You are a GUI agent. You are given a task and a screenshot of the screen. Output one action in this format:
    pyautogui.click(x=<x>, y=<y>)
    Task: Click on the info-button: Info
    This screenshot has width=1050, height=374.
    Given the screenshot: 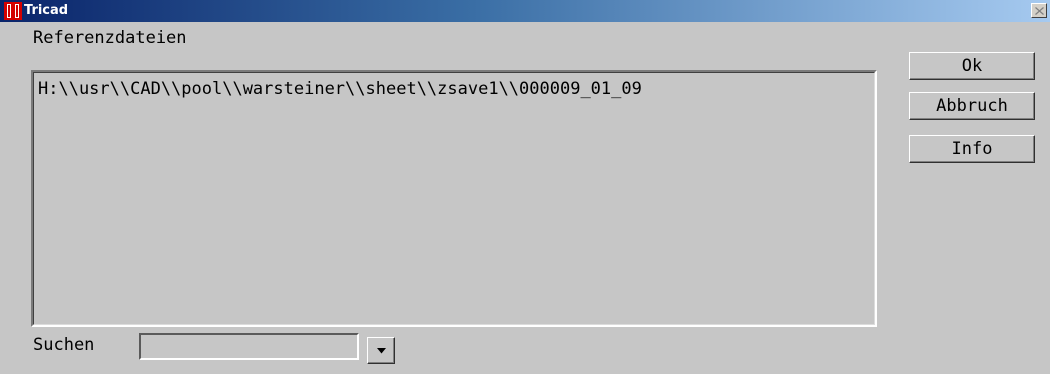 What is the action you would take?
    pyautogui.click(x=972, y=149)
    